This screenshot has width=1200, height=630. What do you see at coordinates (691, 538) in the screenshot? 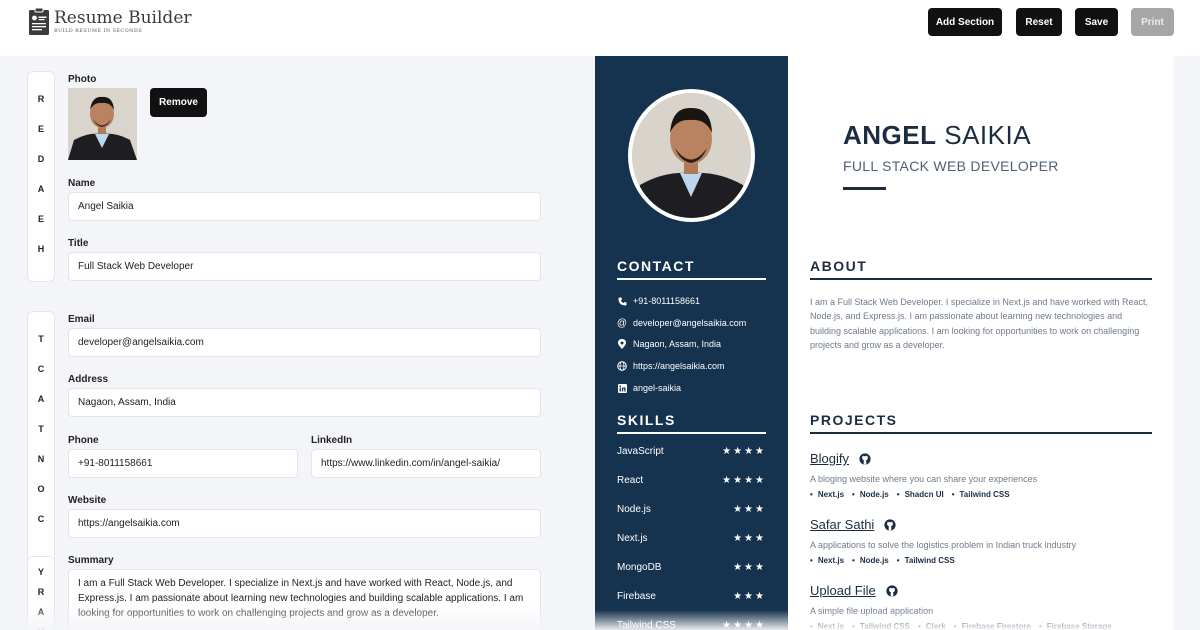
I see `skill-row: Next.js ★★★` at bounding box center [691, 538].